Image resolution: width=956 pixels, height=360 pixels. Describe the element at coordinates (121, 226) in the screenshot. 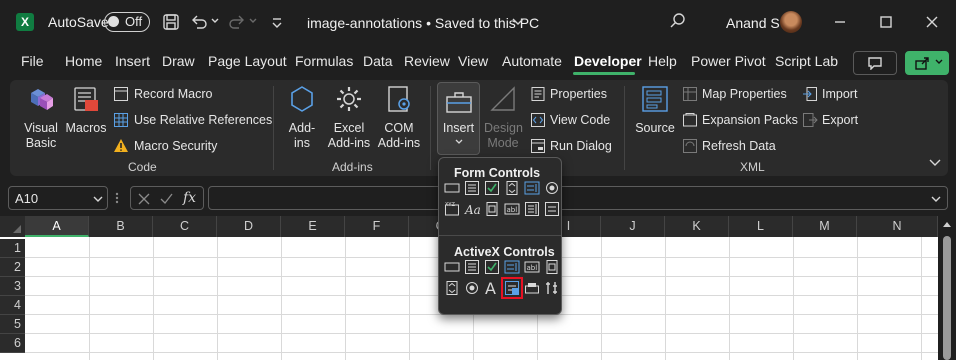

I see `column-header-b: B` at that location.